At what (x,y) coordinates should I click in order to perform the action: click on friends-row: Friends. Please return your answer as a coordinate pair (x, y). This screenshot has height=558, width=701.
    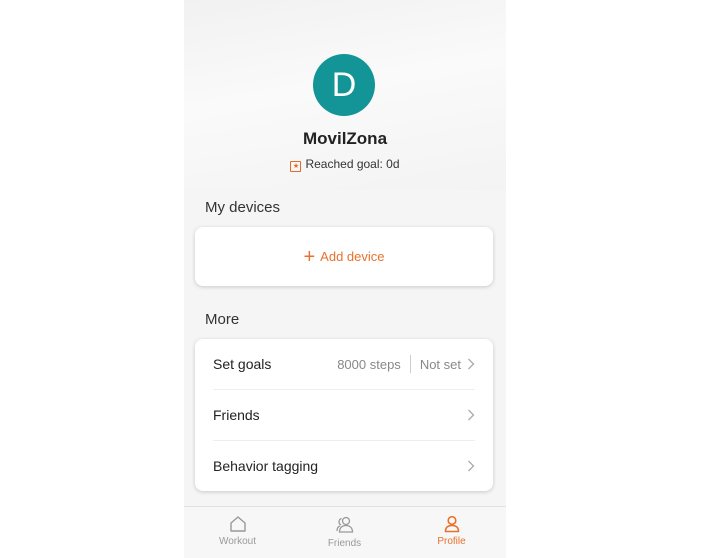
    Looking at the image, I should click on (344, 415).